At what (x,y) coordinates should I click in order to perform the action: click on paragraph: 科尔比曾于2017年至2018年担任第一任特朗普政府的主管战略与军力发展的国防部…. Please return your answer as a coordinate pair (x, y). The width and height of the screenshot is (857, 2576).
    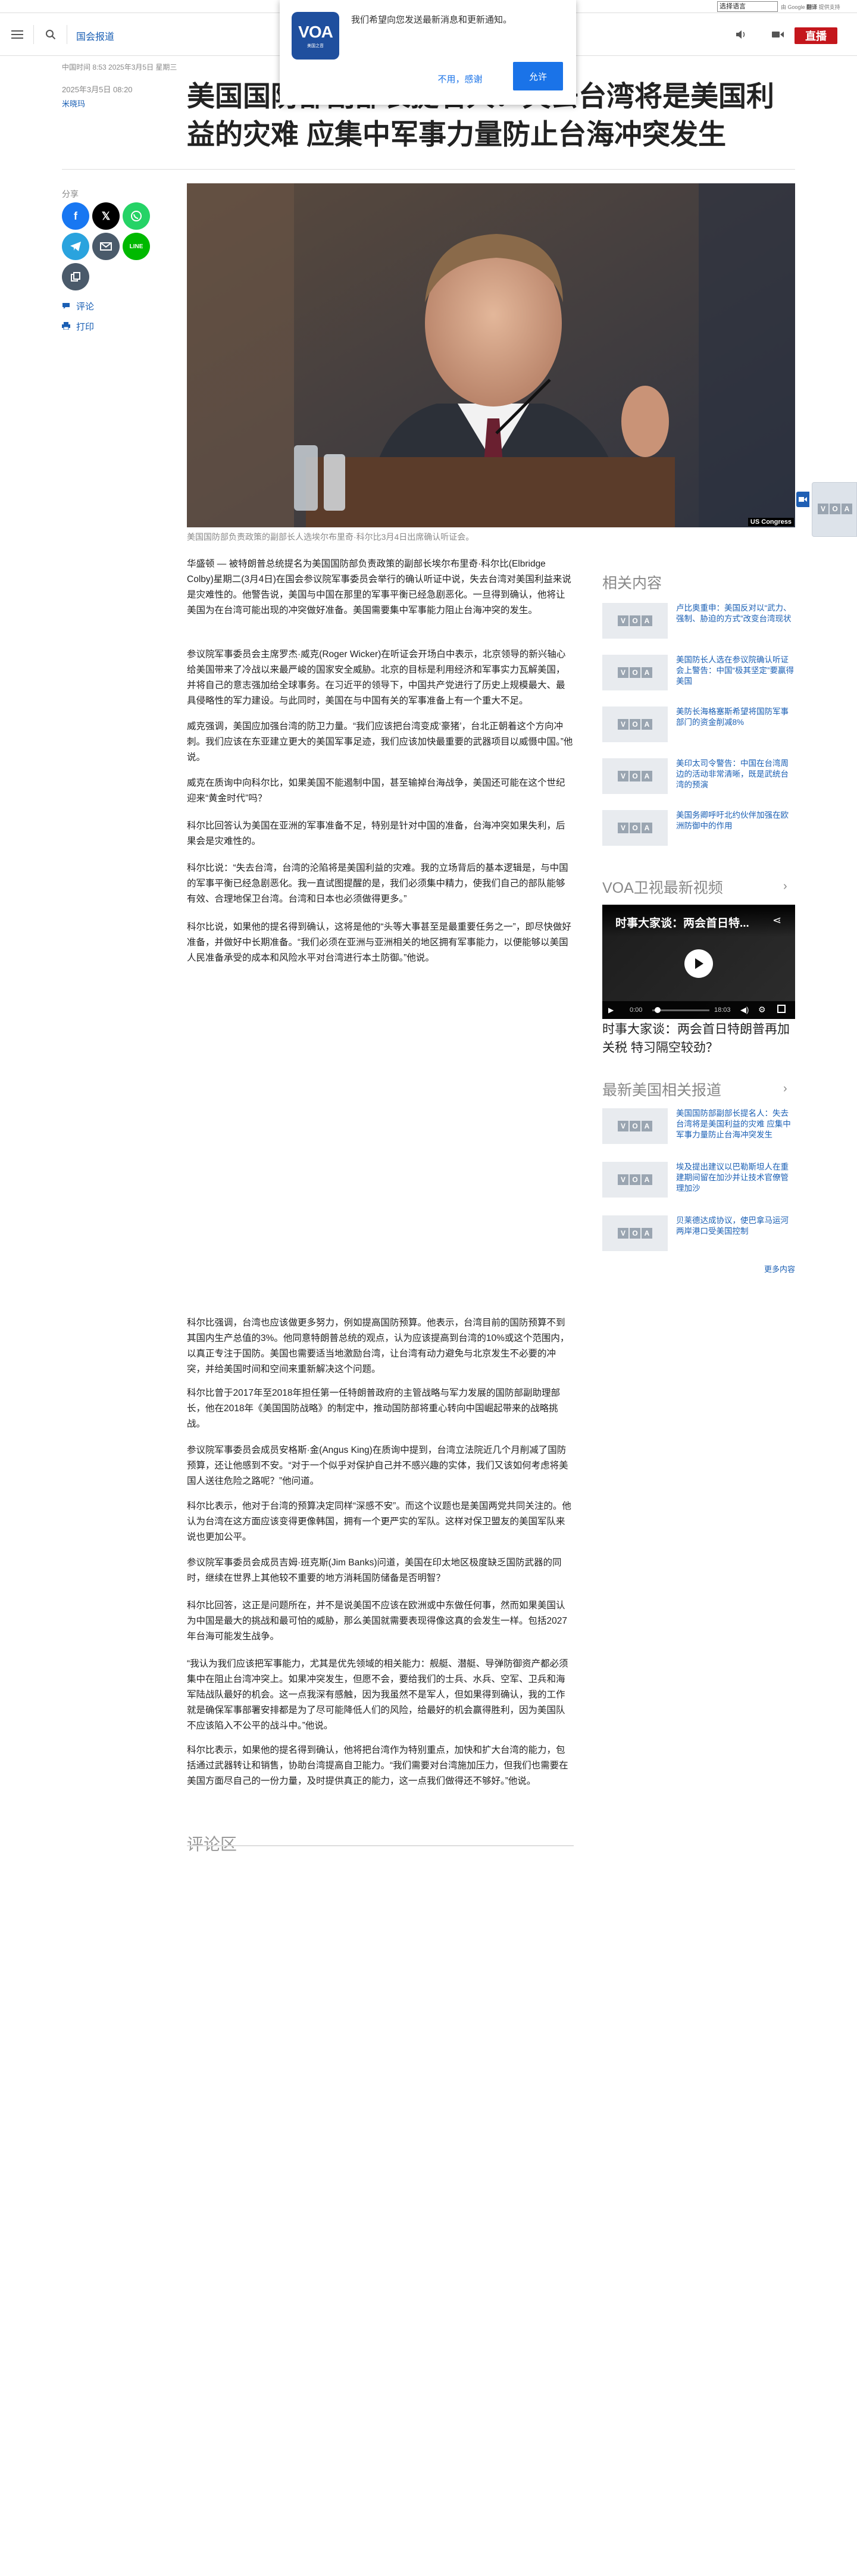
    Looking at the image, I should click on (373, 1408).